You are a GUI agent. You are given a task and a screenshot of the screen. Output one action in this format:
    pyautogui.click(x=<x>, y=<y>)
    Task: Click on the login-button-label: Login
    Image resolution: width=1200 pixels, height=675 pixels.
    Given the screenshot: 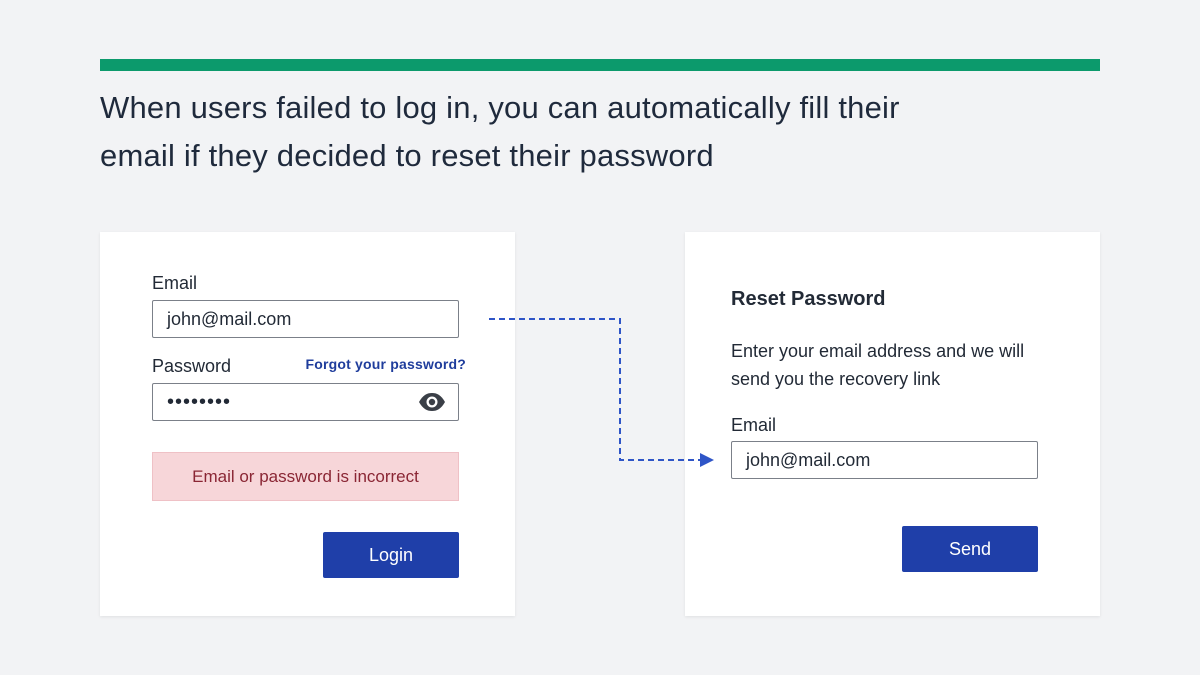 What is the action you would take?
    pyautogui.click(x=391, y=554)
    